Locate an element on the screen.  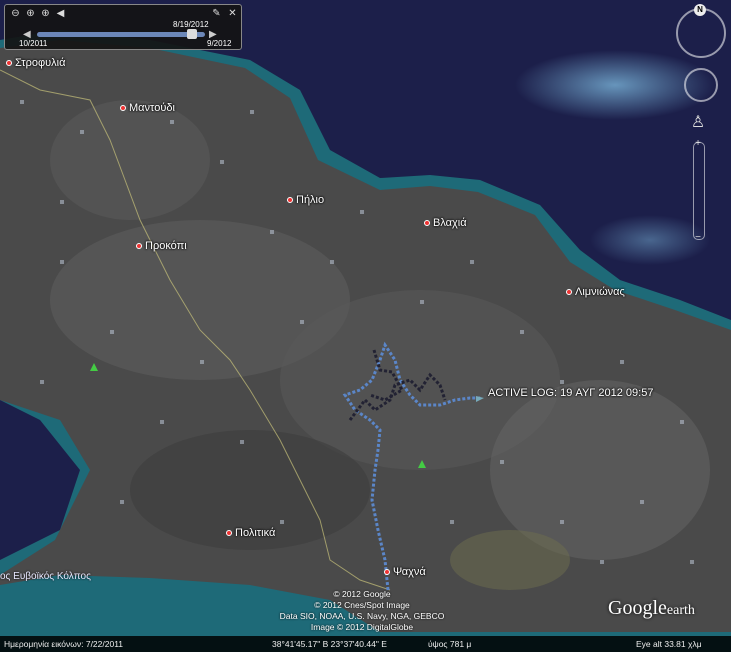
time-start-label: 10/2011 is located at coordinates (33, 43).